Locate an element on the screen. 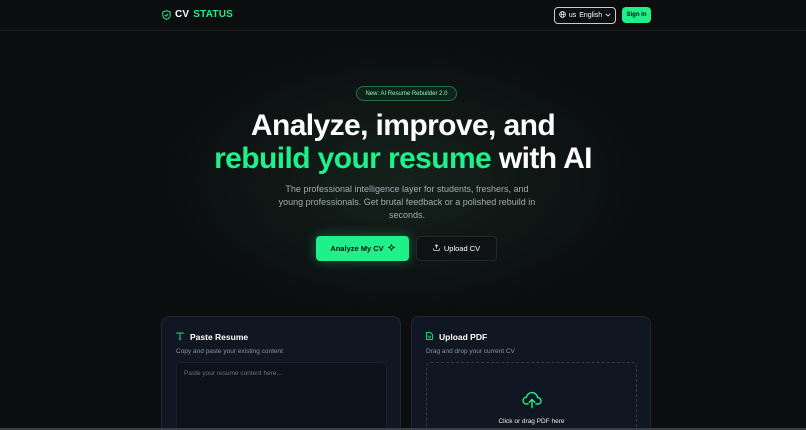 The height and width of the screenshot is (430, 806). hero-title-line2: rebuild your resume with AI is located at coordinates (403, 159).